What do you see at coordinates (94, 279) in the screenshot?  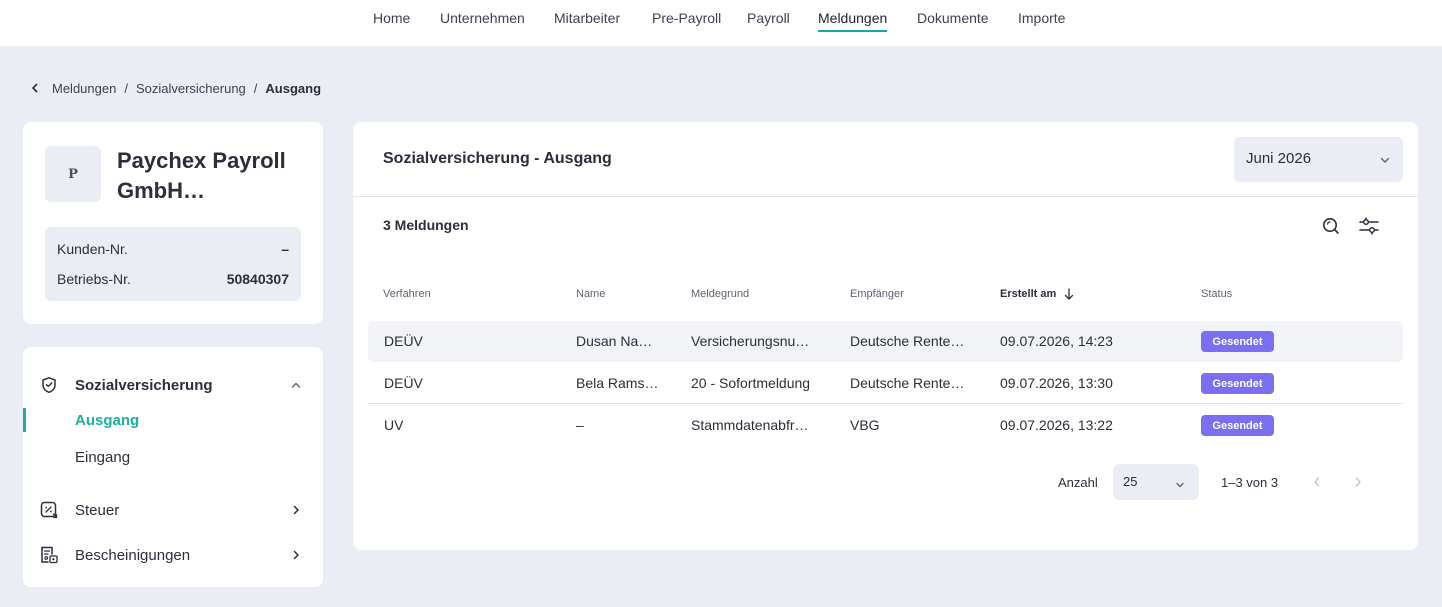 I see `betriebs-number-label: Betriebs-Nr.` at bounding box center [94, 279].